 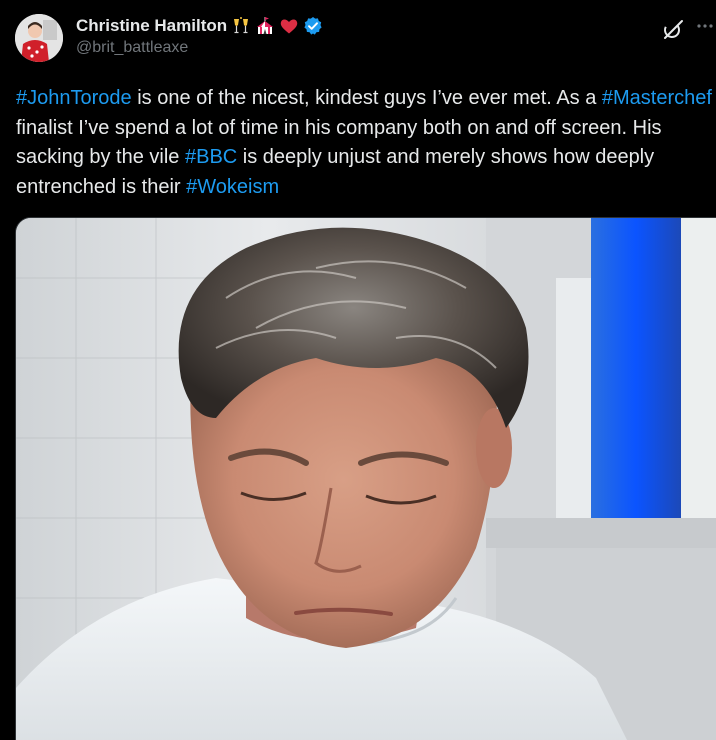 I want to click on circus-tent-icon, so click(x=265, y=26).